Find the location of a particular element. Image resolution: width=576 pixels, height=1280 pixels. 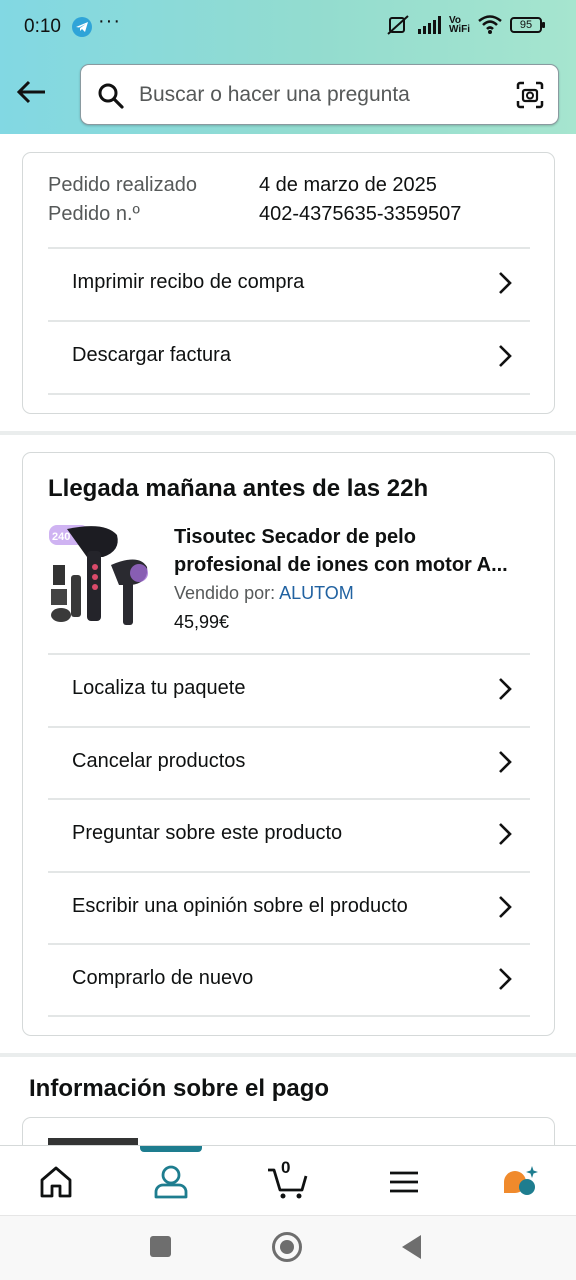

account-icon is located at coordinates (171, 1182).